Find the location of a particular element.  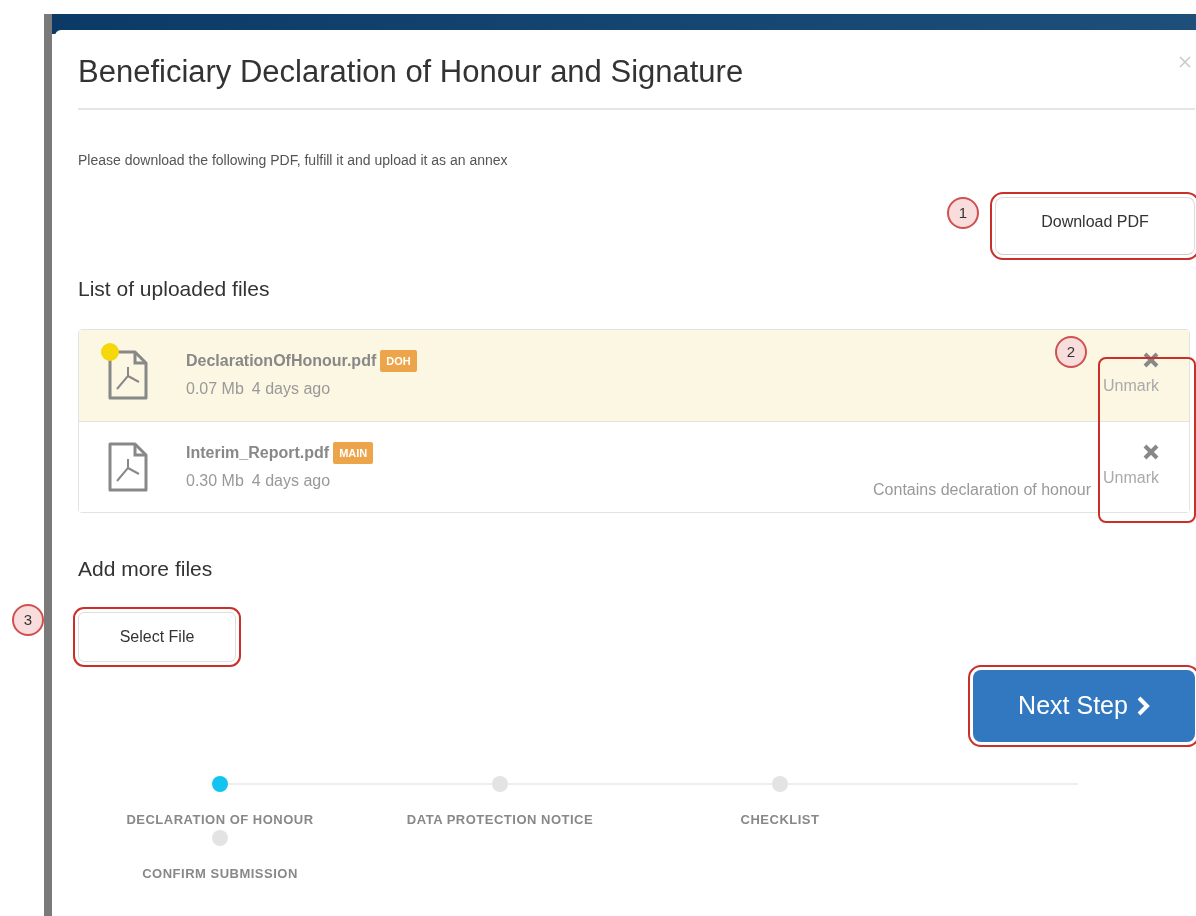

section-heading: List of uploaded files is located at coordinates (174, 289).